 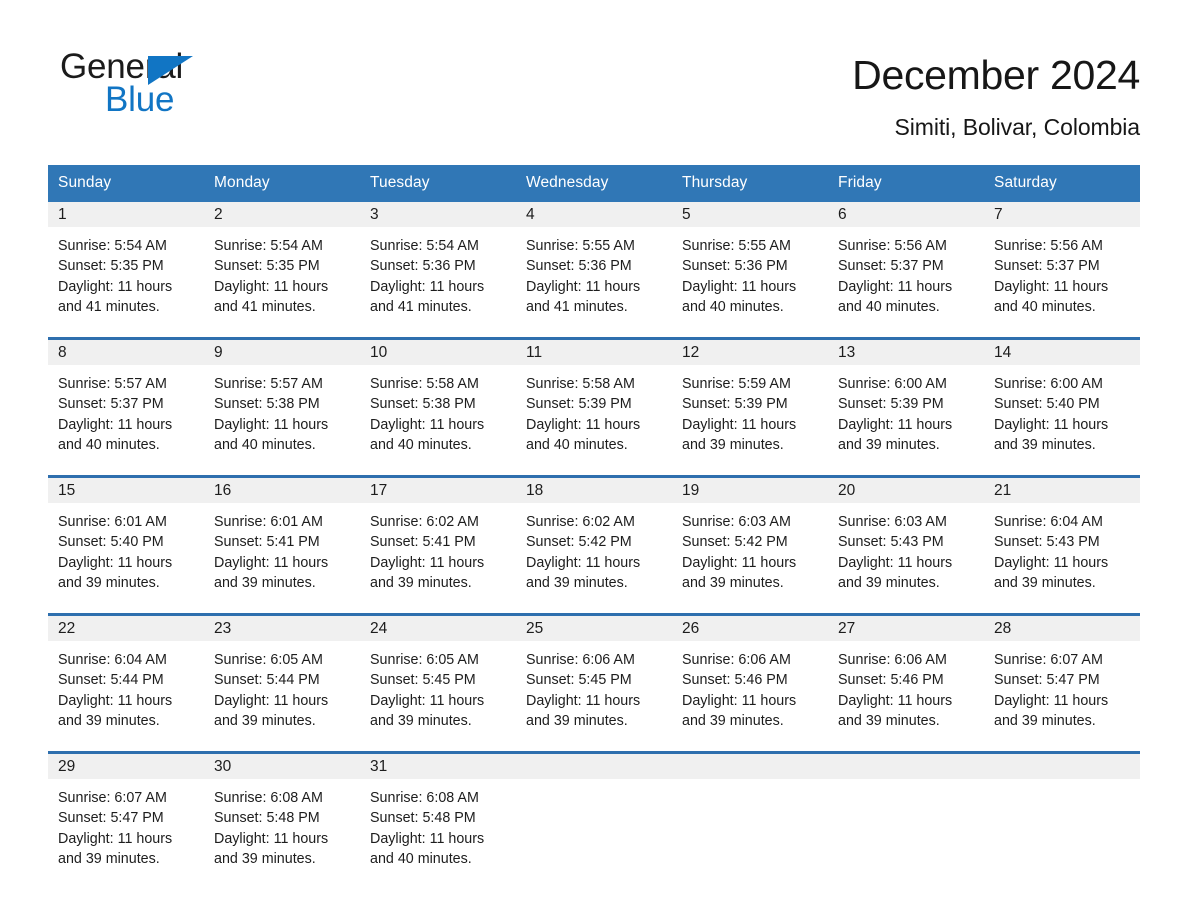 What do you see at coordinates (1062, 183) in the screenshot?
I see `weekday-header-saturday: Saturday` at bounding box center [1062, 183].